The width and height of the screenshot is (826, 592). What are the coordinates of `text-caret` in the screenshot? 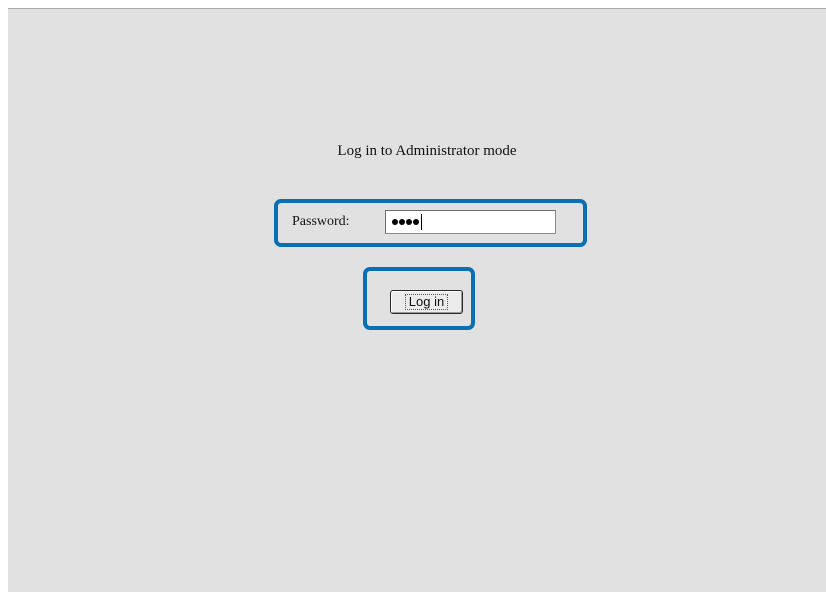 It's located at (421, 222).